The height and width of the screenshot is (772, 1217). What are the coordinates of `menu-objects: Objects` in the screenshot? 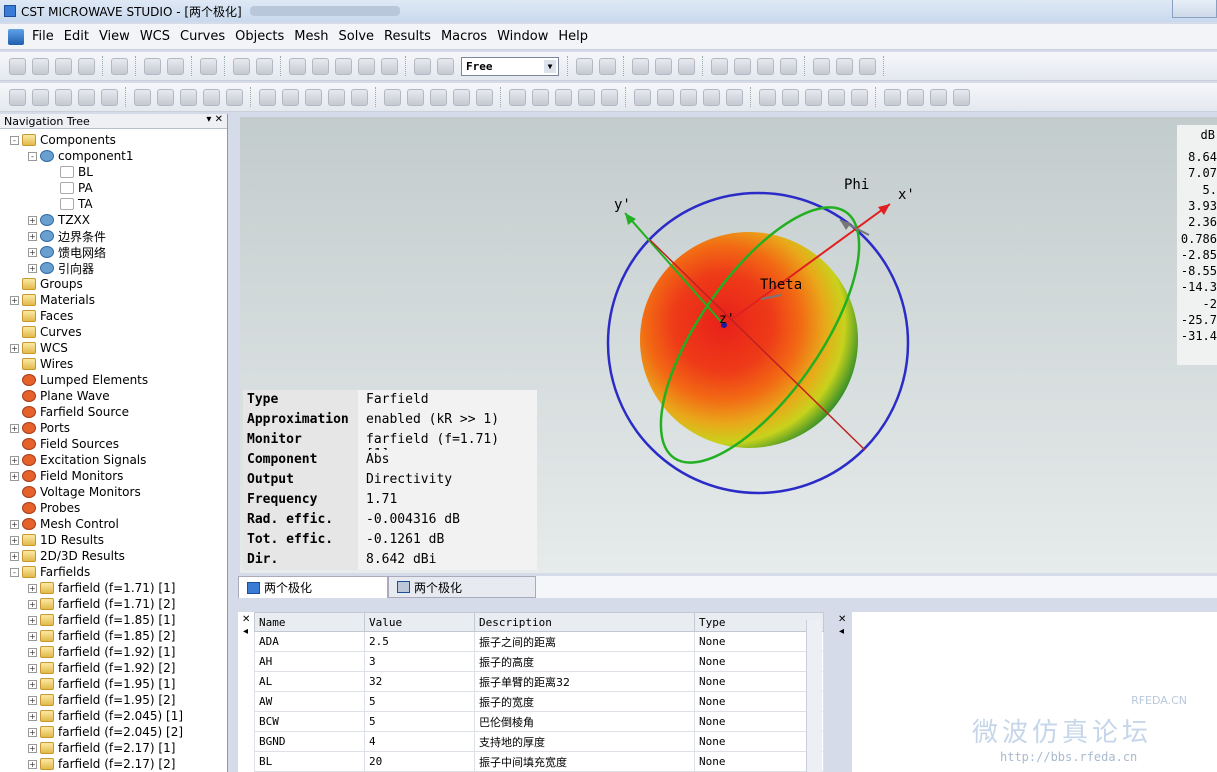 It's located at (259, 36).